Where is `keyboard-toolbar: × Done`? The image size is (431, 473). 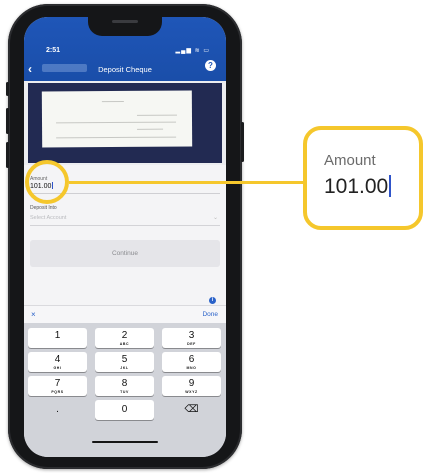 keyboard-toolbar: × Done is located at coordinates (125, 314).